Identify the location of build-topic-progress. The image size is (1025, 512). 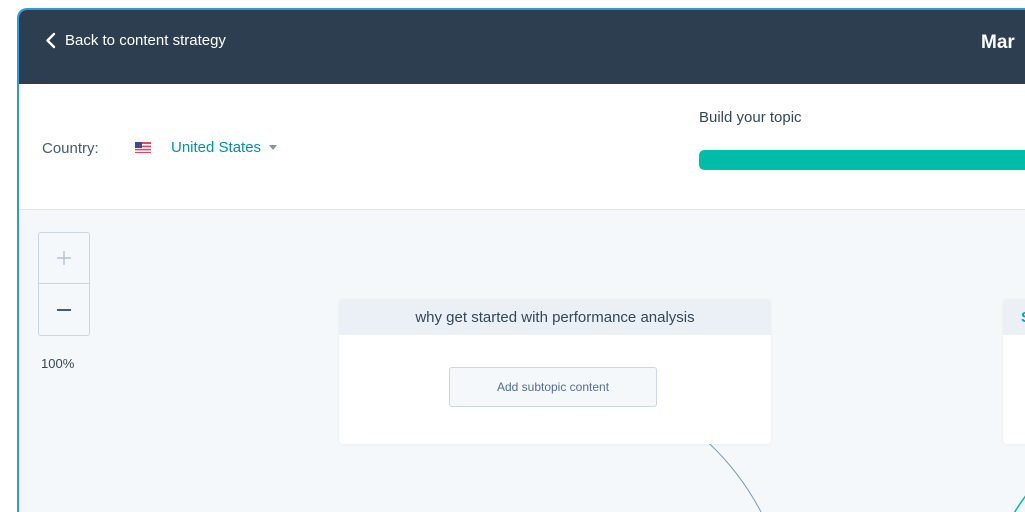
(862, 160).